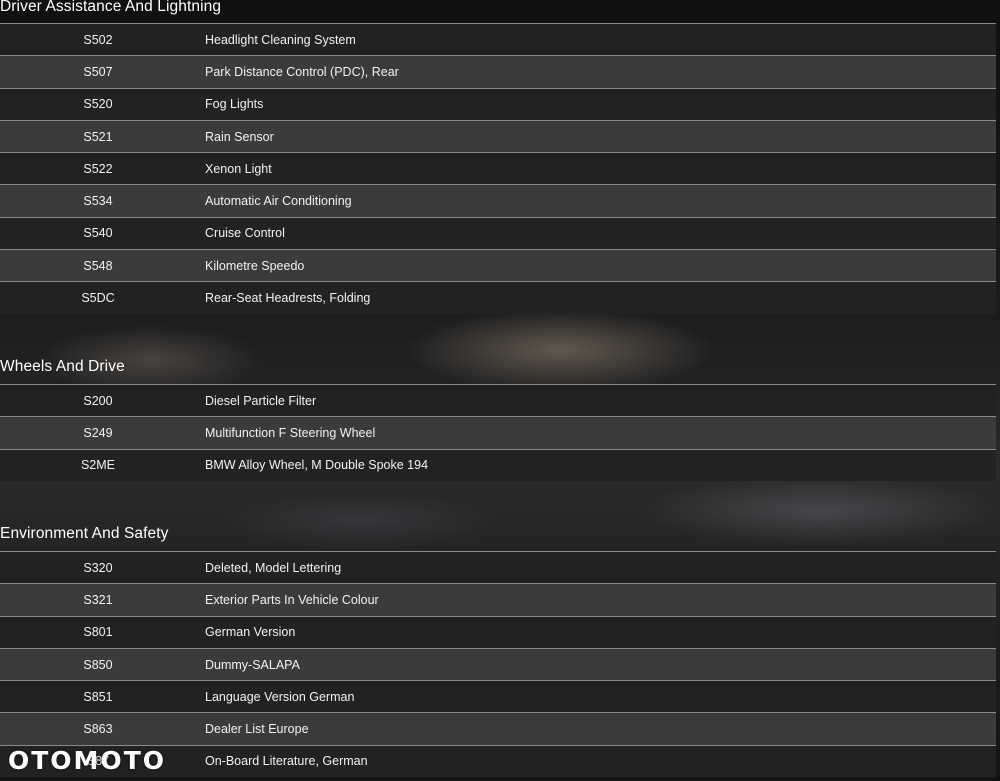  I want to click on table-row: S502 Headlight Cleaning System, so click(498, 39).